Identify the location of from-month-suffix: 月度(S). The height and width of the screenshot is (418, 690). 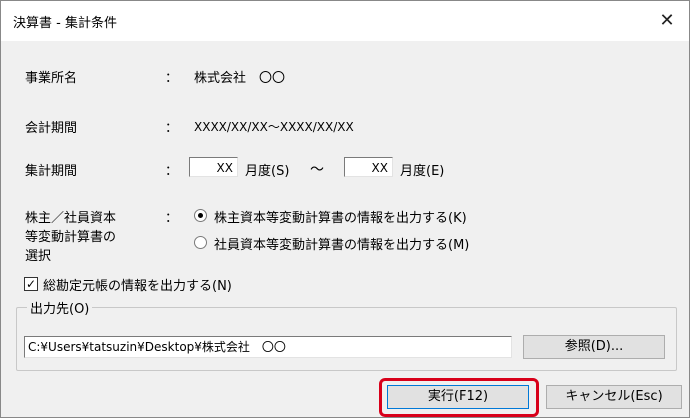
(267, 171).